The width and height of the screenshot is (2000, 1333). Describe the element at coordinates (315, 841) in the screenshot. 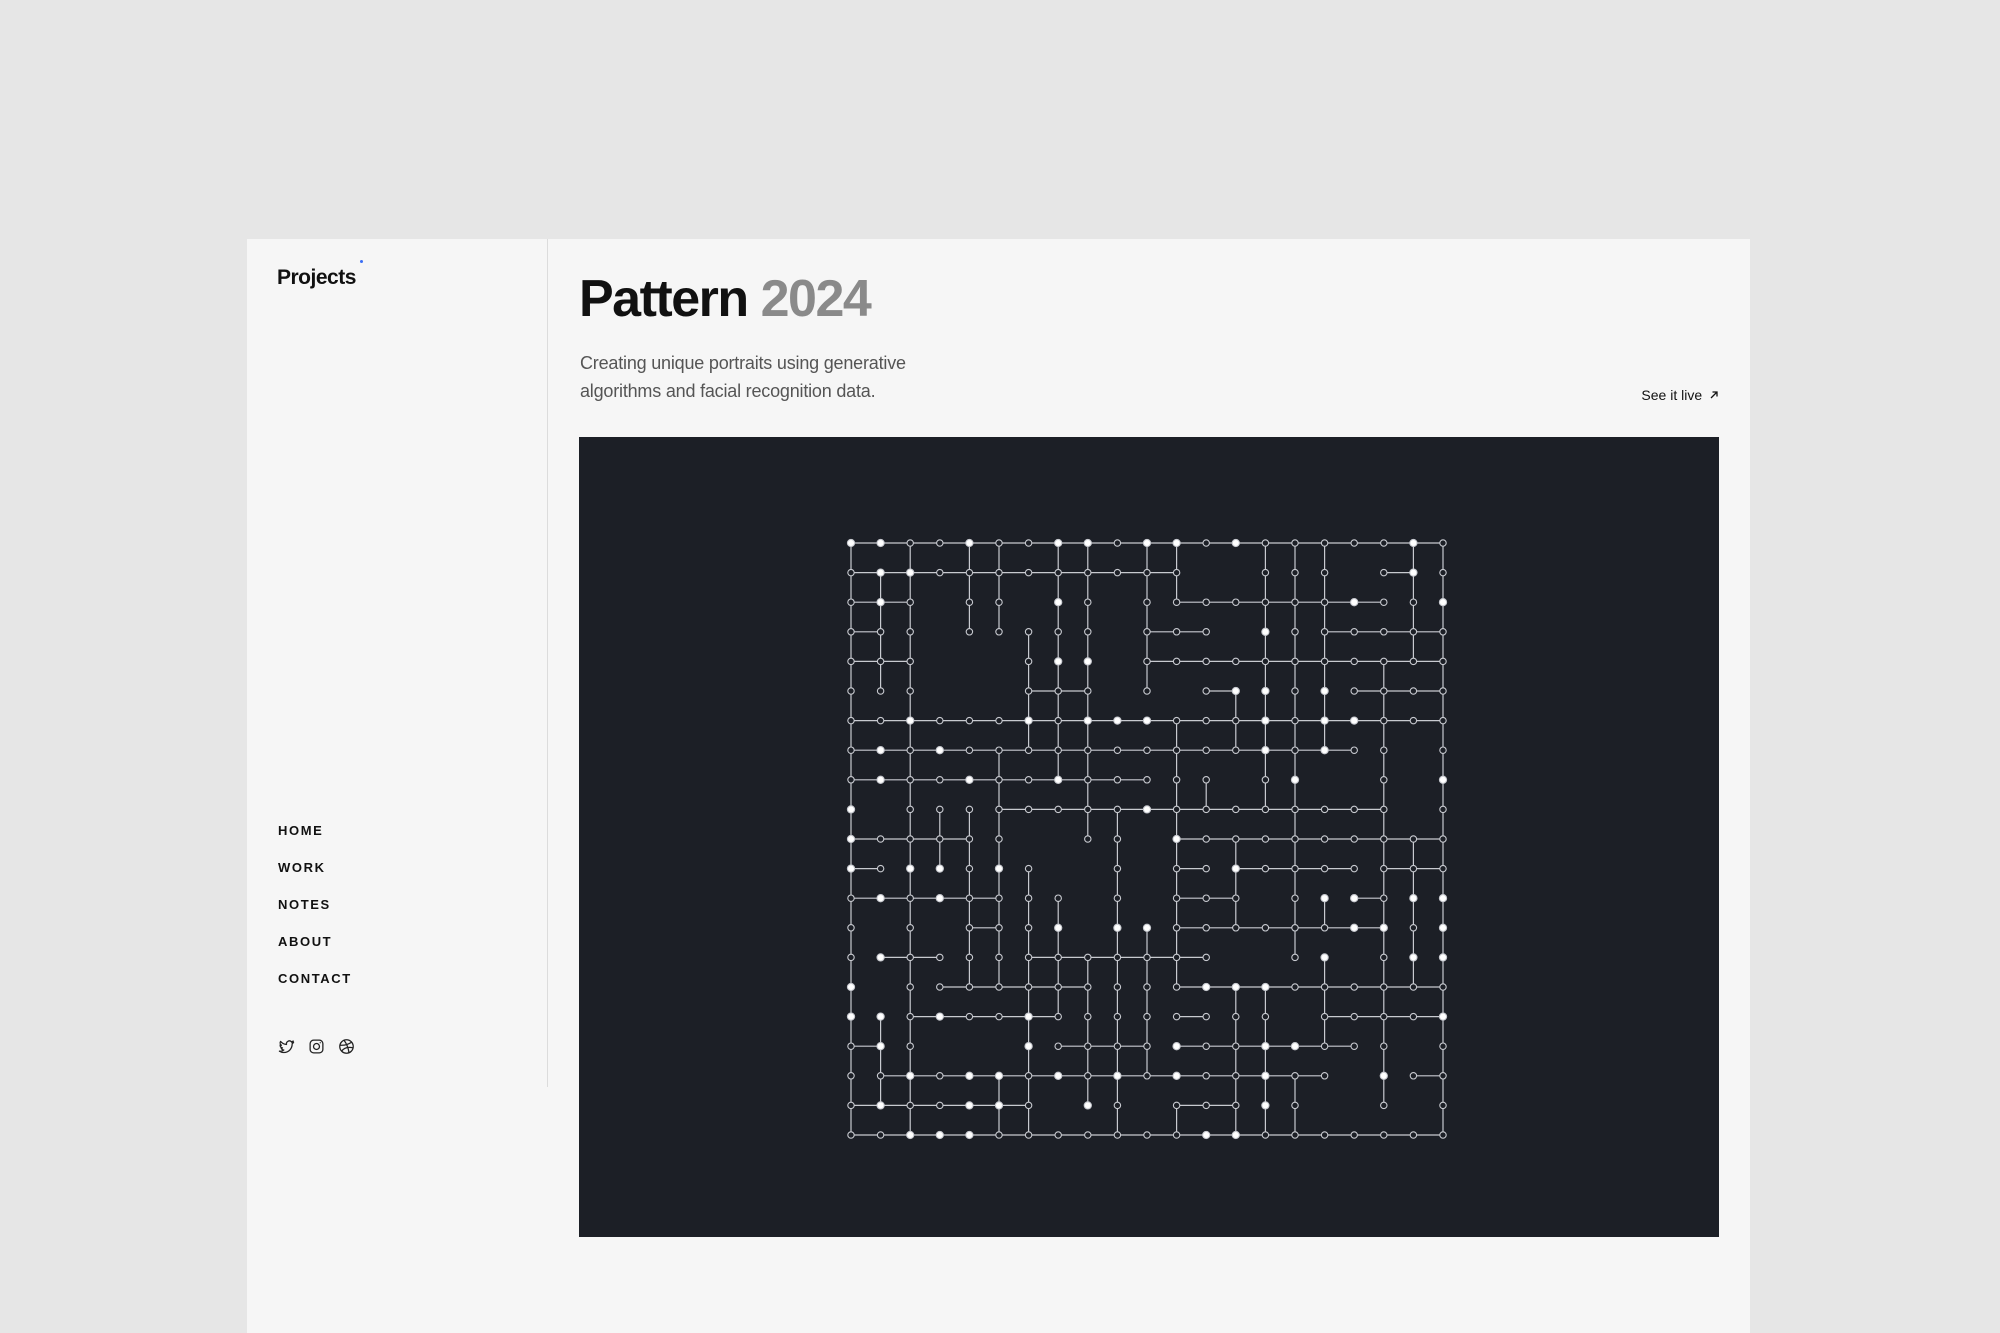

I see `nav-home: HOME` at that location.